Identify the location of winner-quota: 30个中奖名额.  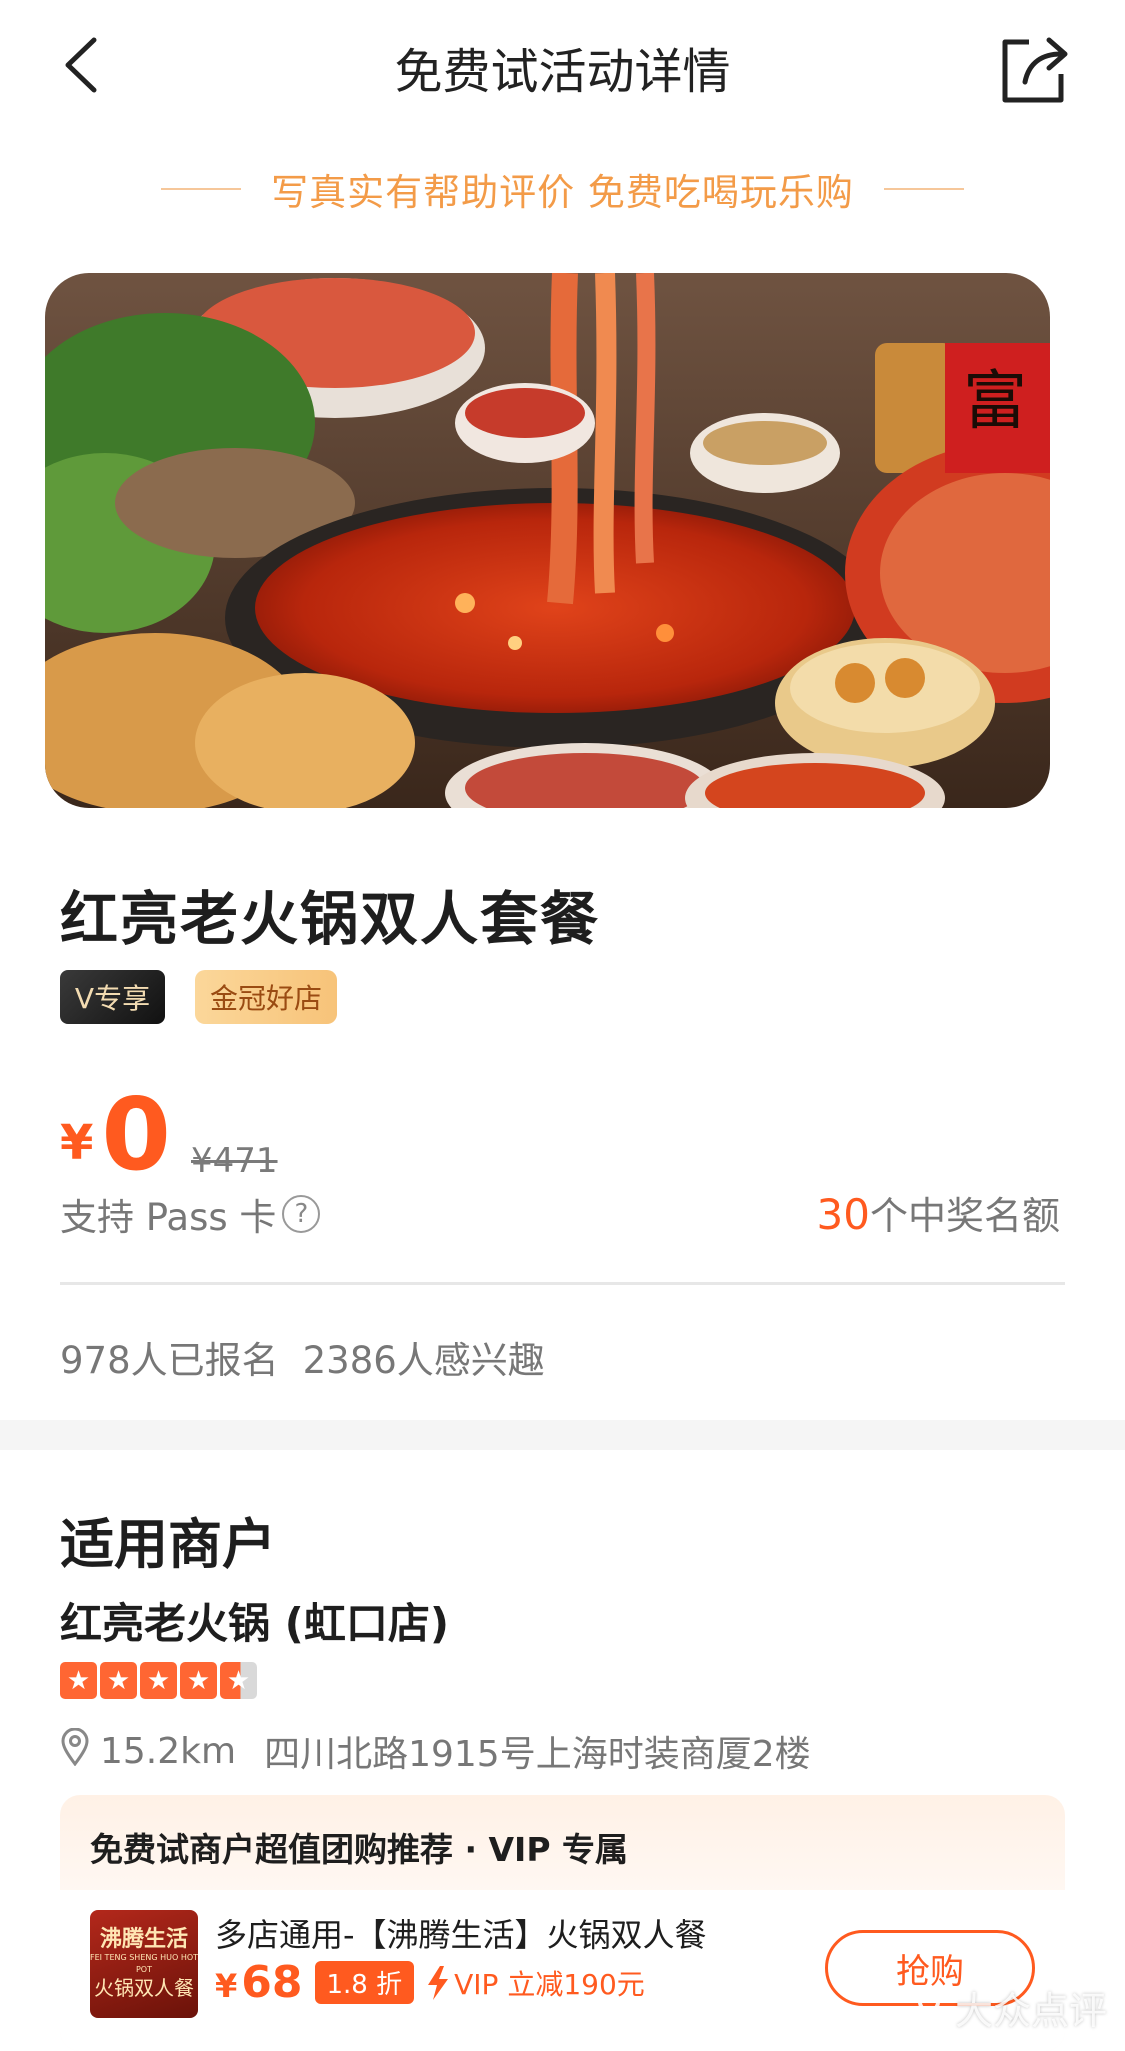
(938, 1212).